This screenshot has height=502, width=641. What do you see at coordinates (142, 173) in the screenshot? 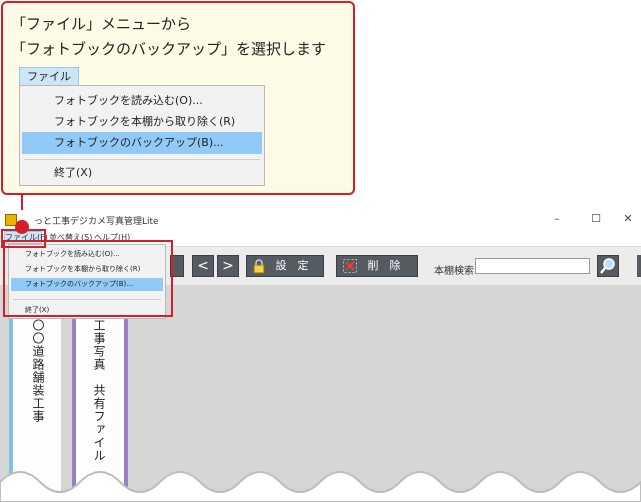
I see `callout-menu-item-exit: 終了(X)` at bounding box center [142, 173].